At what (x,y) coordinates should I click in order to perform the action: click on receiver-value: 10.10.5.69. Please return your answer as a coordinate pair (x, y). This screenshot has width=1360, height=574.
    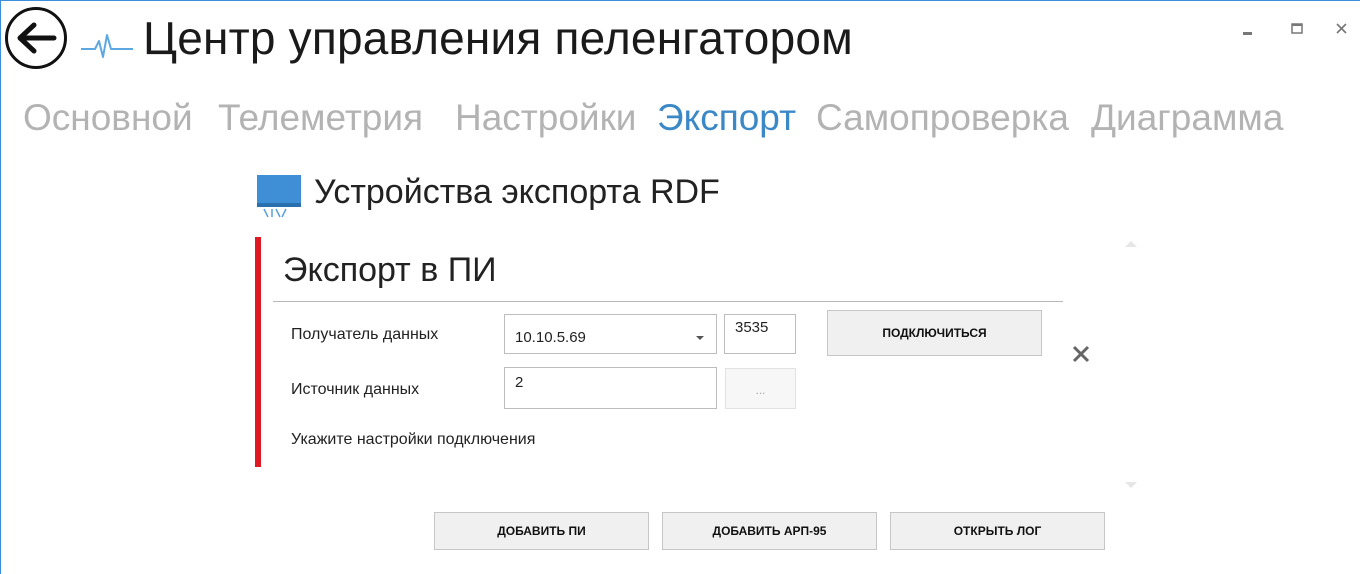
    Looking at the image, I should click on (550, 337).